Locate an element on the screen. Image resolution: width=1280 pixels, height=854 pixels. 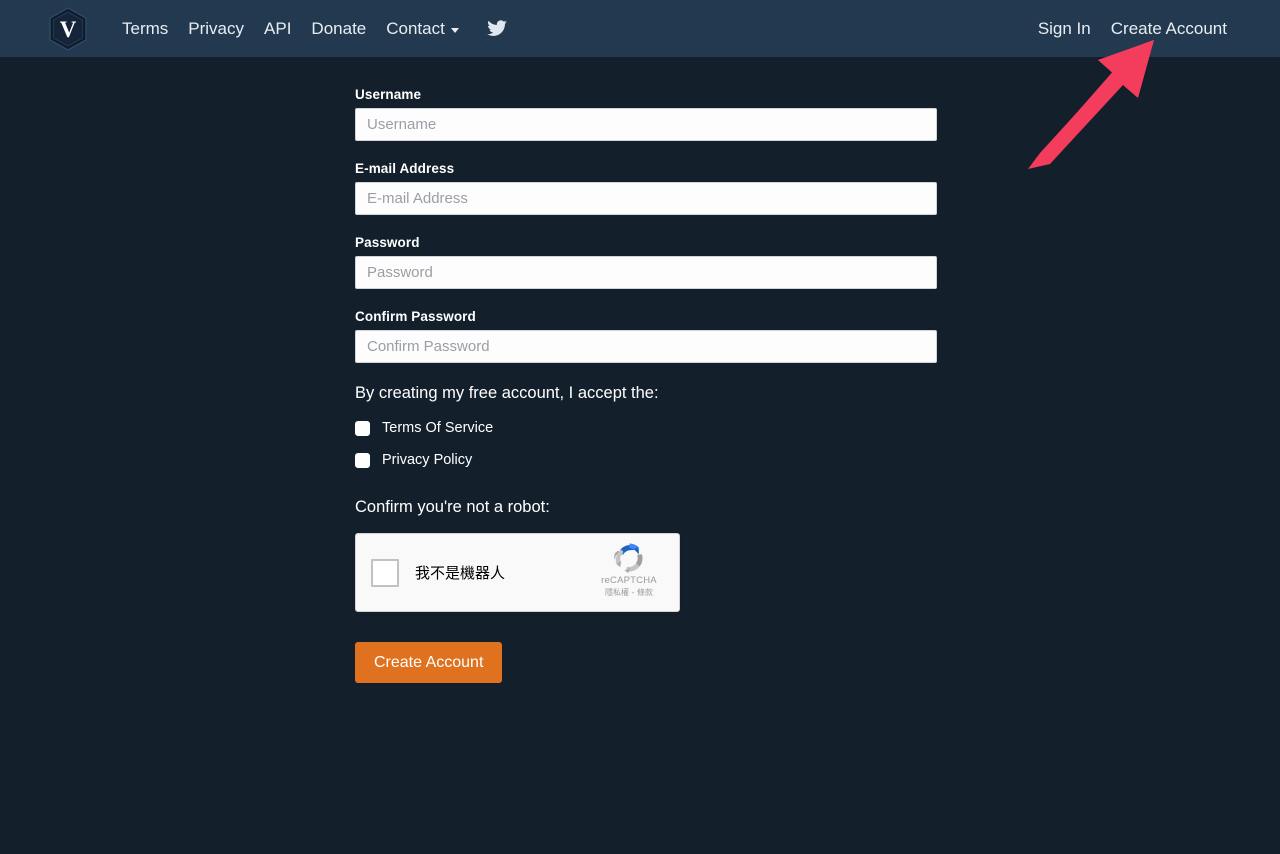
nav-dropdown-contact: Contact is located at coordinates (422, 29).